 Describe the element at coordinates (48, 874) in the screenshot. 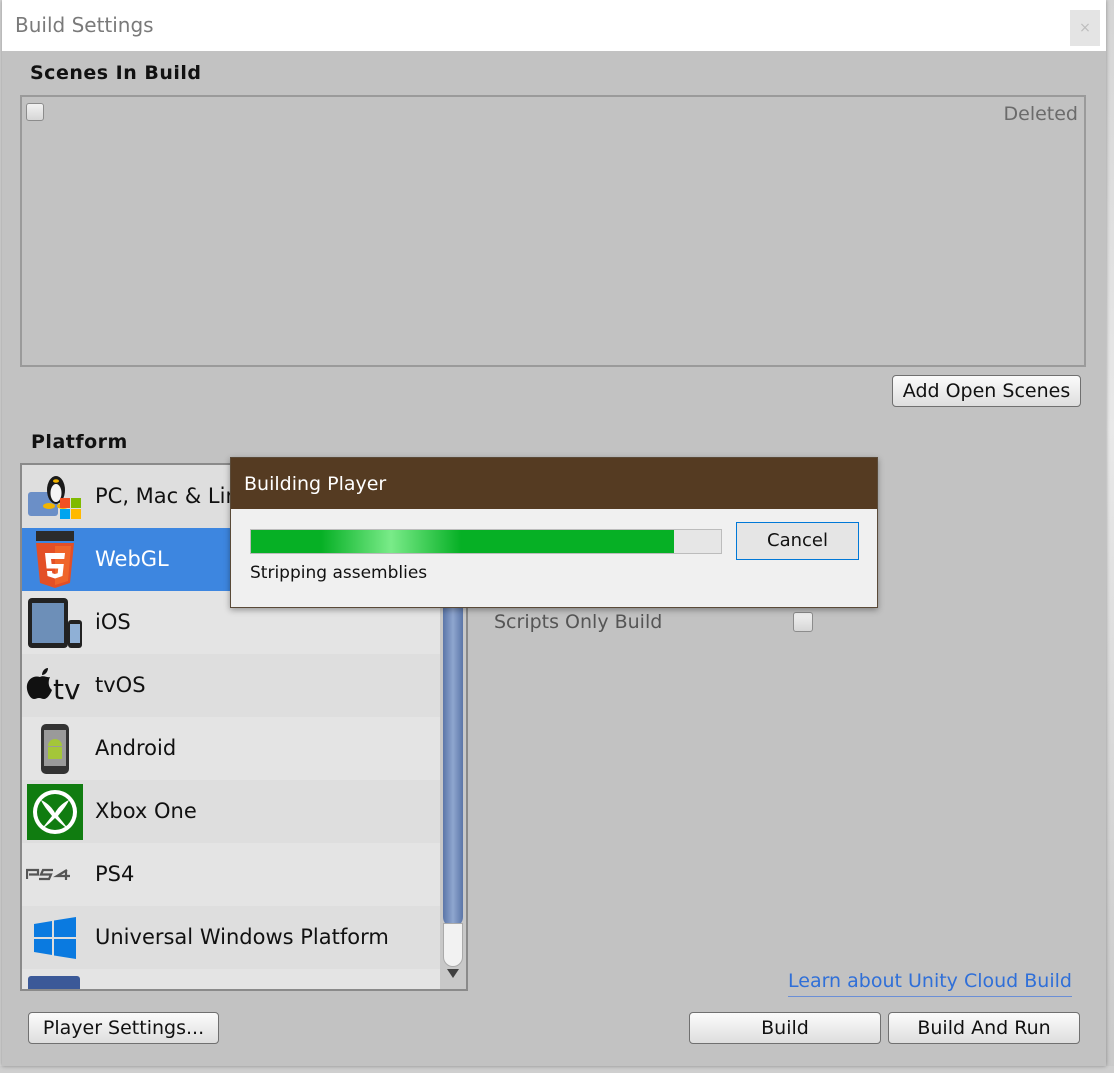

I see `ps4-icon` at that location.